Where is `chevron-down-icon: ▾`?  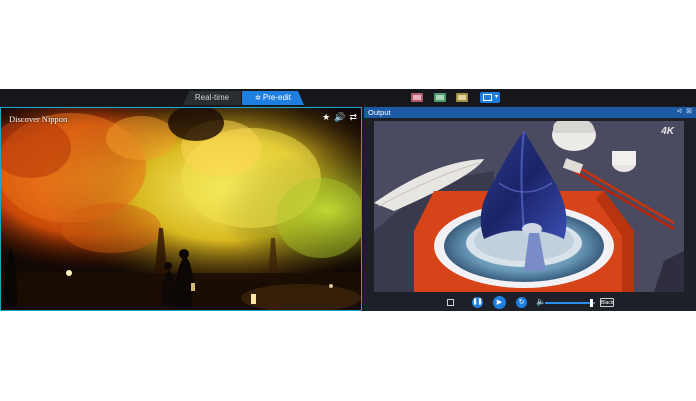
chevron-down-icon: ▾ is located at coordinates (496, 96).